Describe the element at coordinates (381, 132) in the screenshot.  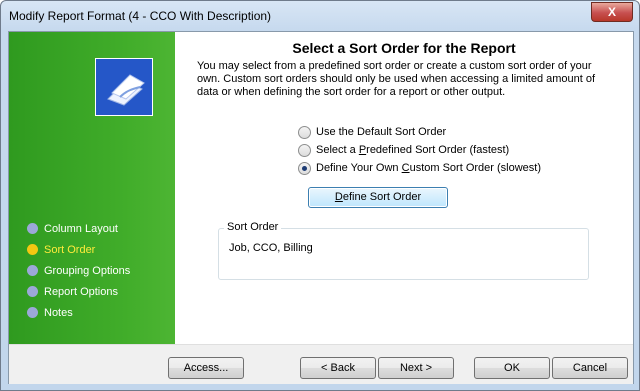
I see `radio-label: Use the Default Sort Order` at that location.